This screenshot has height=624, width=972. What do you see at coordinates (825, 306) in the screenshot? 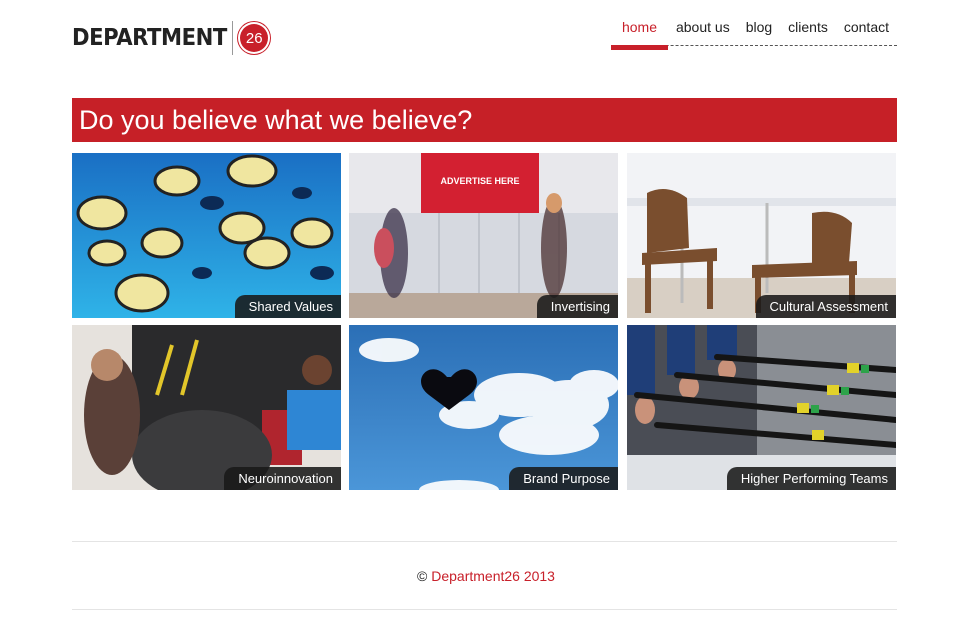
I see `tile-label: Cultural Assessment` at bounding box center [825, 306].